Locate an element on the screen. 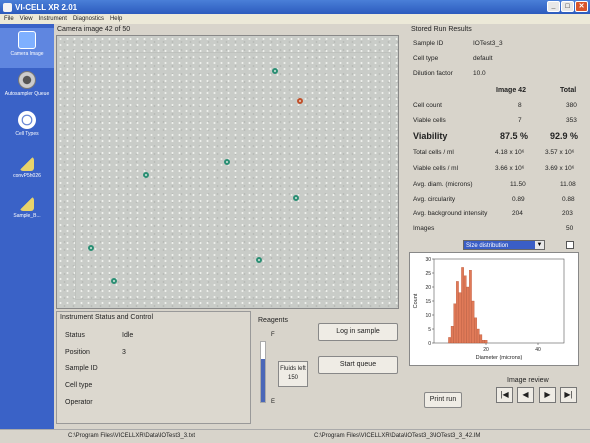 The width and height of the screenshot is (590, 443). sample-id-label: Sample ID is located at coordinates (428, 43).